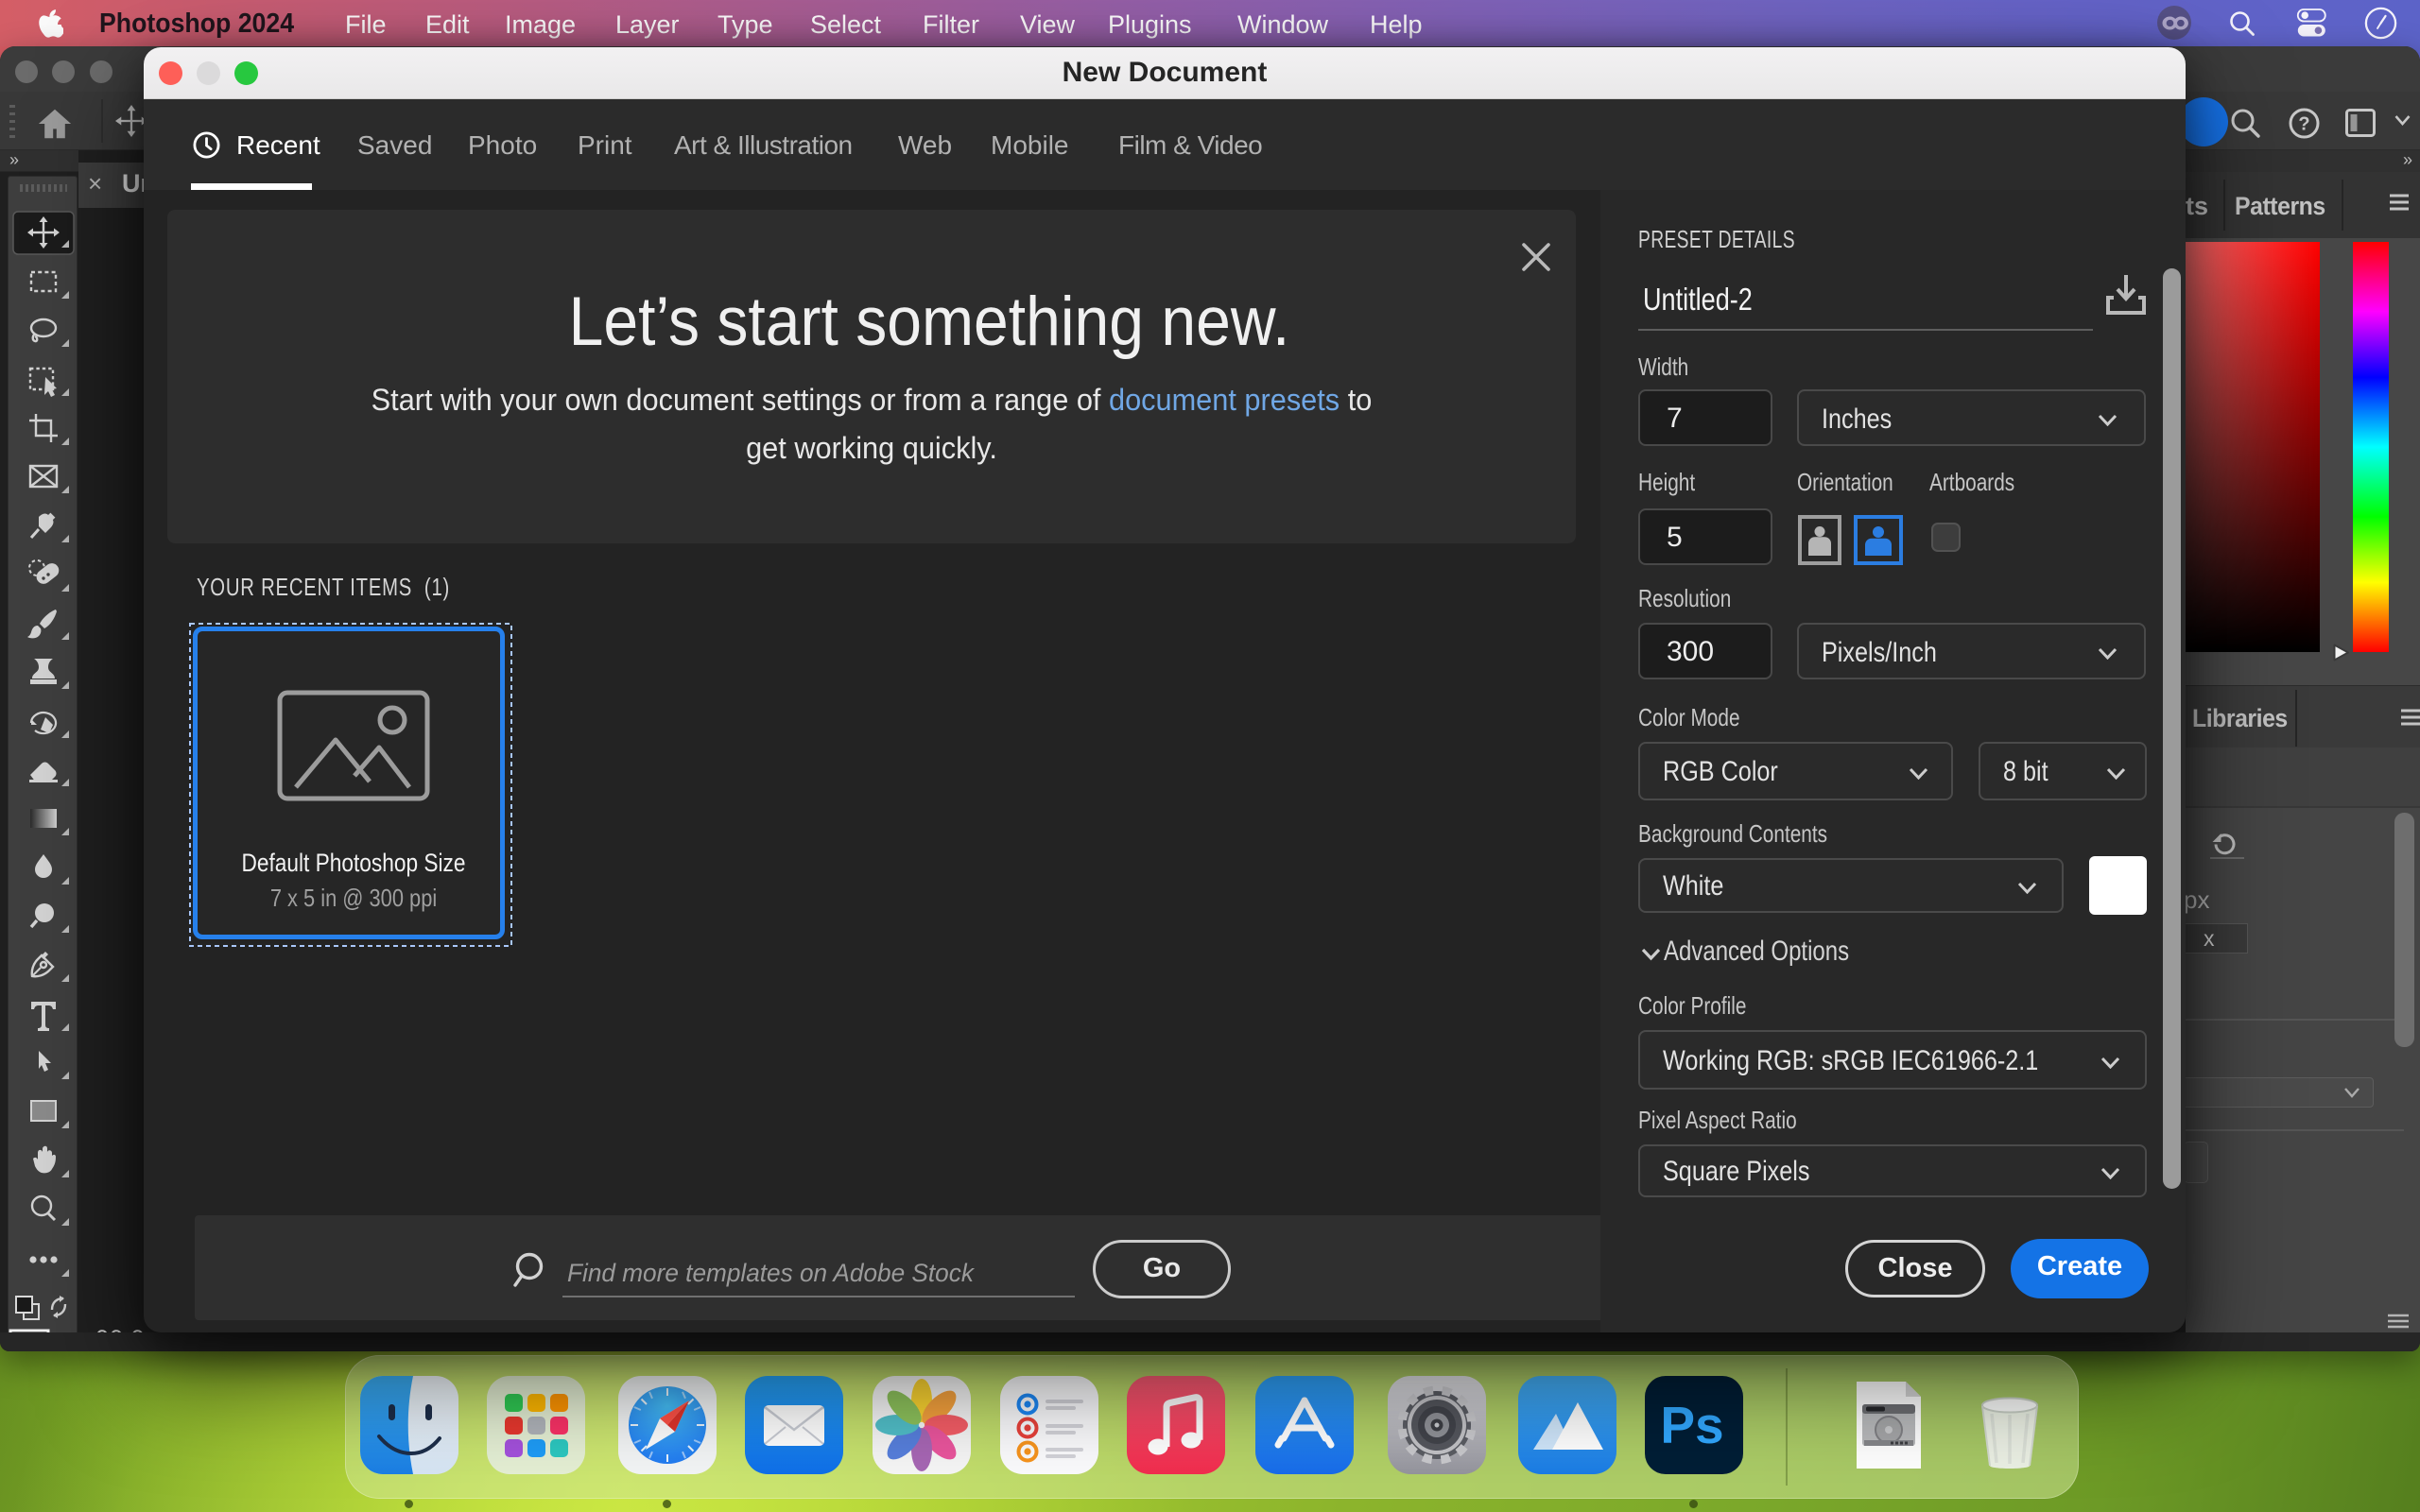 This screenshot has width=2420, height=1512. Describe the element at coordinates (1691, 1425) in the screenshot. I see `svg-text: Ps` at that location.